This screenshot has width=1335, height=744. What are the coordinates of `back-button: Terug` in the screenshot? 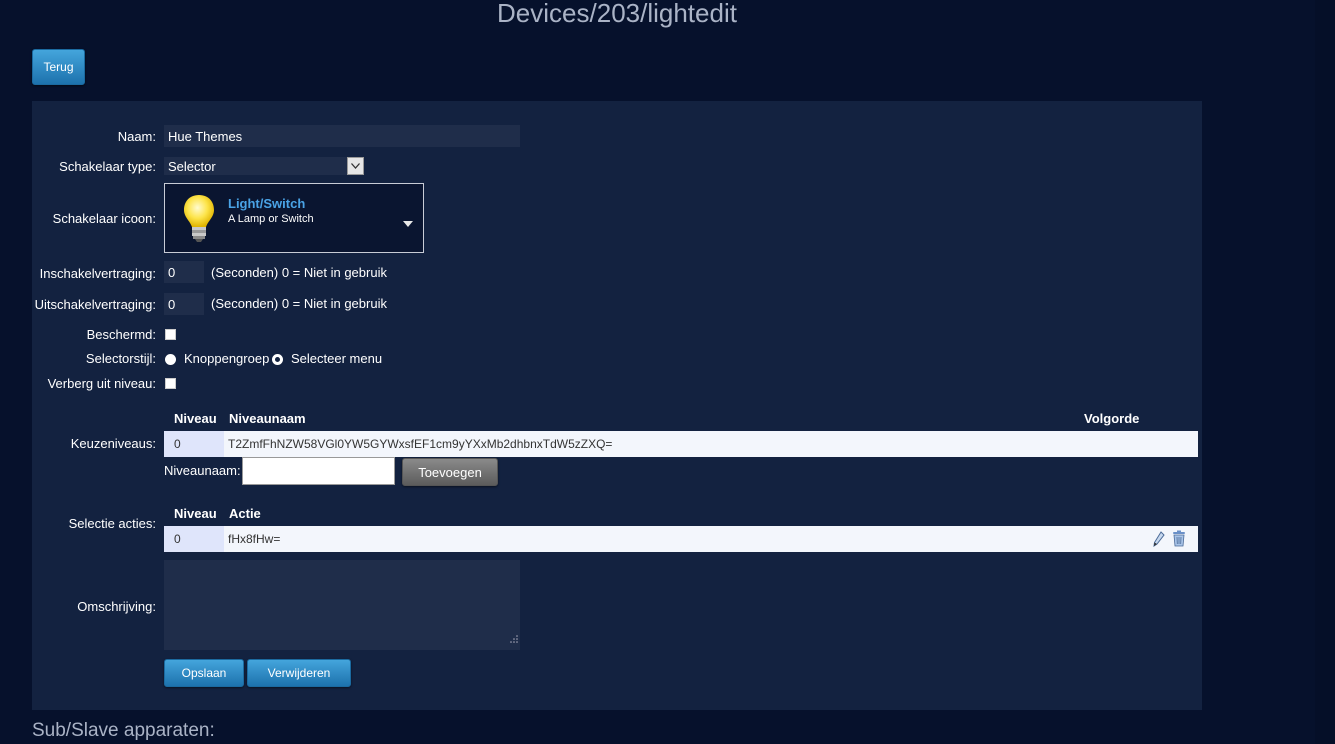 It's located at (58, 67).